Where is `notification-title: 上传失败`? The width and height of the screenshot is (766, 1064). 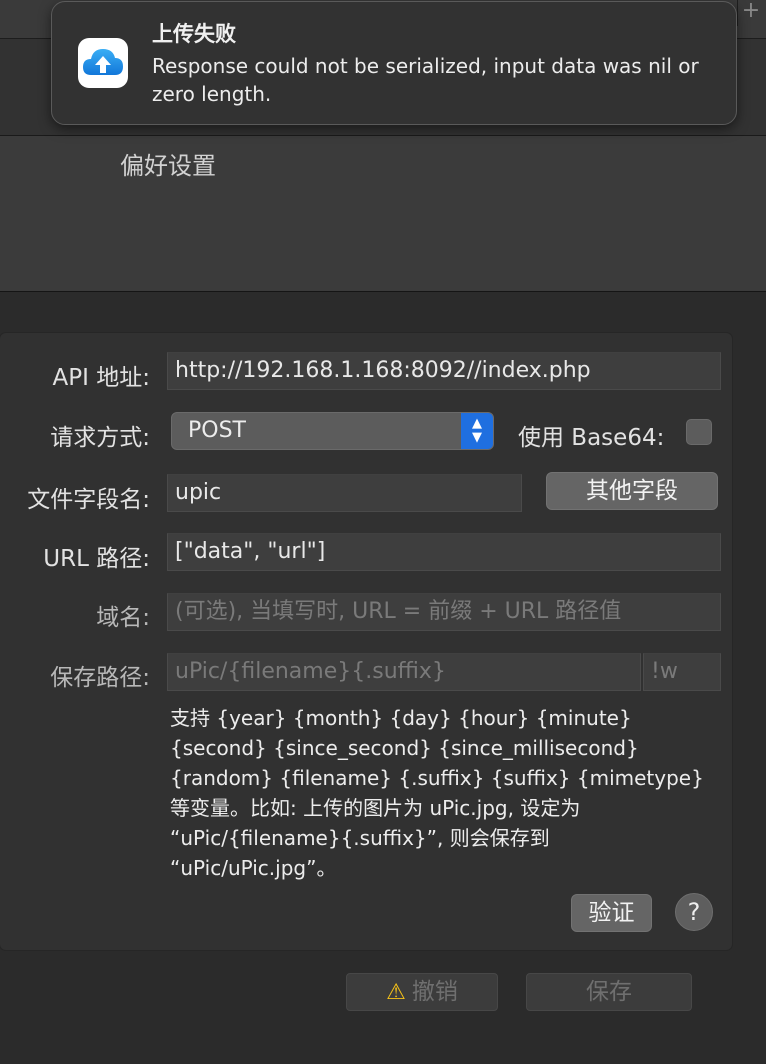
notification-title: 上传失败 is located at coordinates (194, 34).